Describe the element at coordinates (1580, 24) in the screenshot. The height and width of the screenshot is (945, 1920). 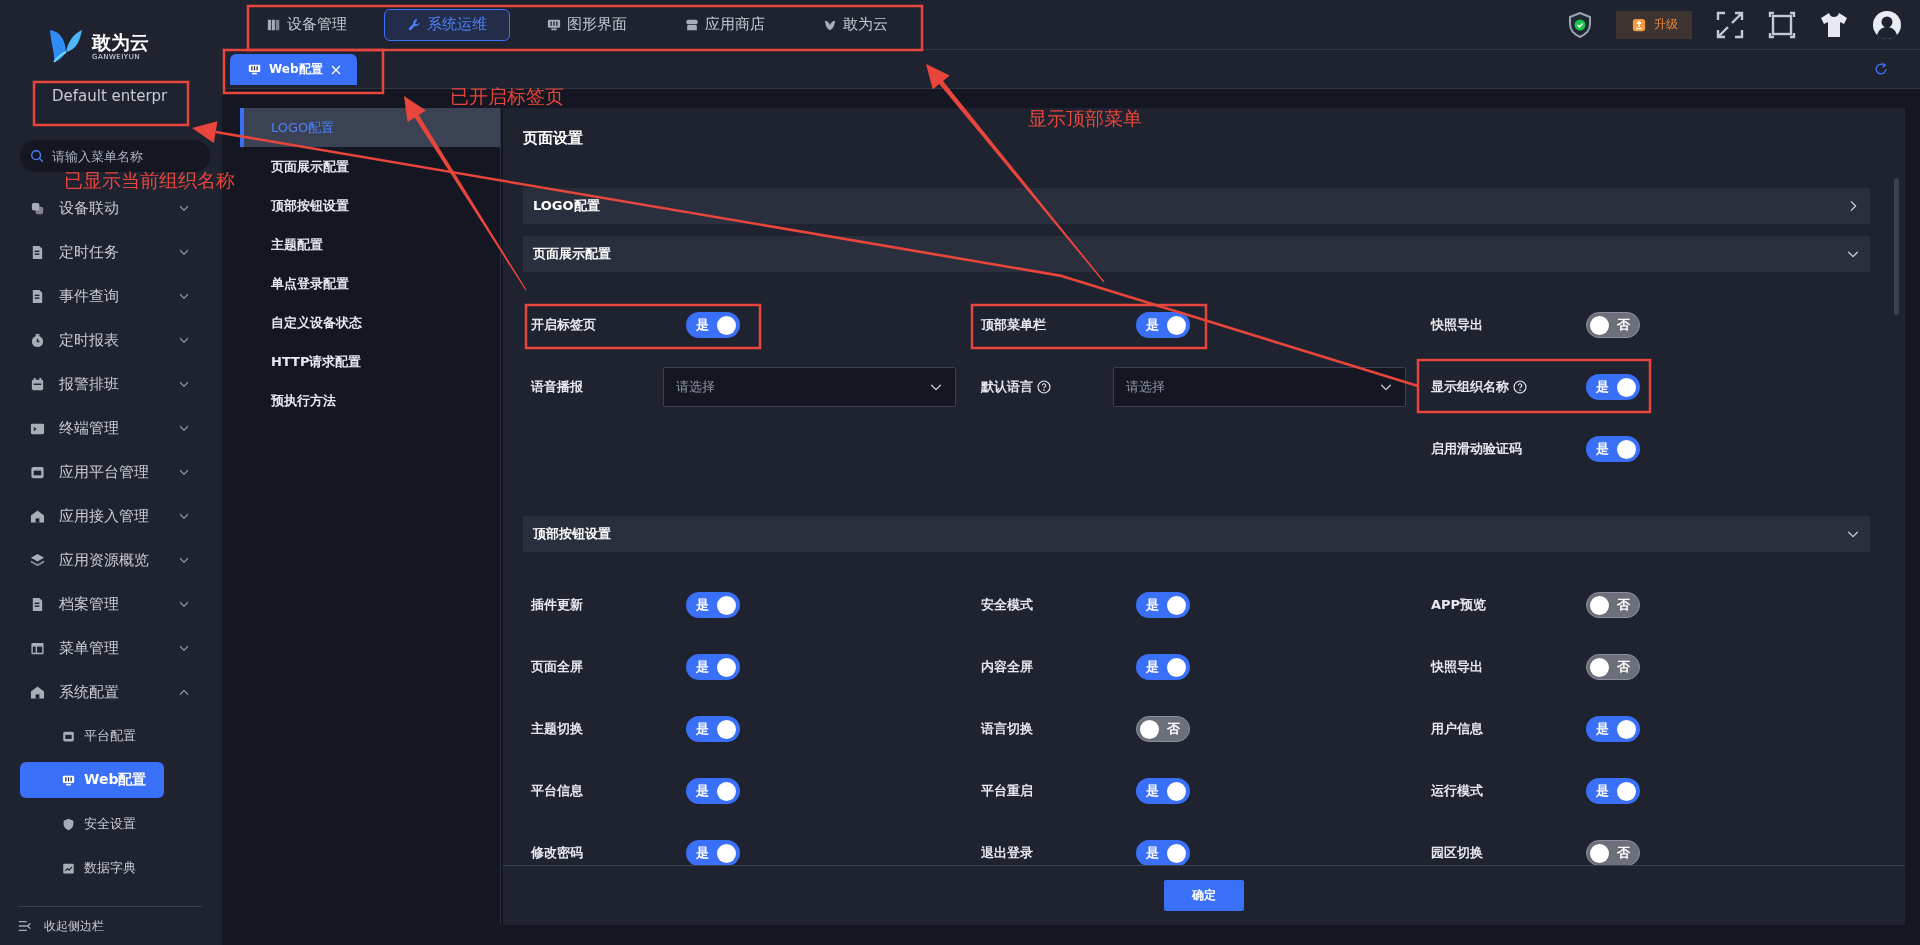
I see `shield-check-icon` at that location.